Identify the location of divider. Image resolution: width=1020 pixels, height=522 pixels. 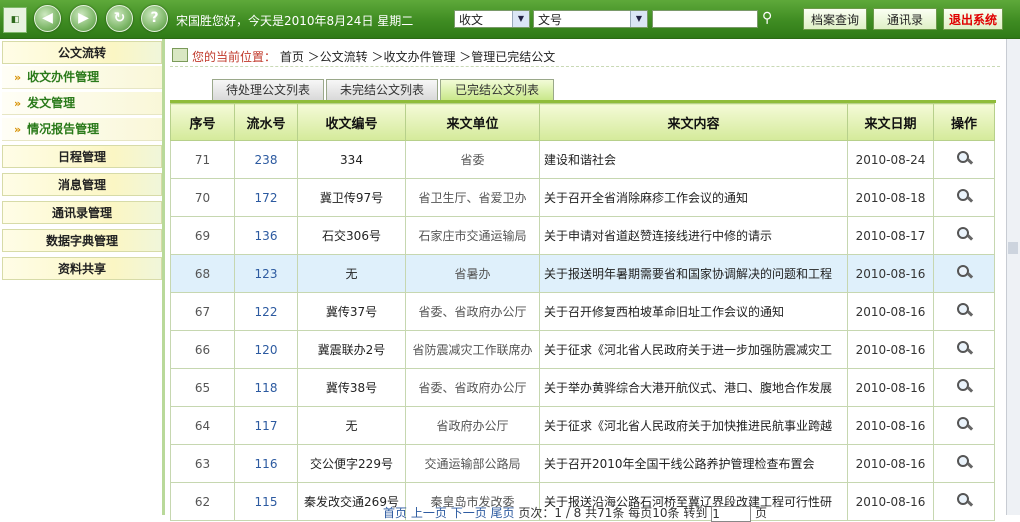
(585, 66).